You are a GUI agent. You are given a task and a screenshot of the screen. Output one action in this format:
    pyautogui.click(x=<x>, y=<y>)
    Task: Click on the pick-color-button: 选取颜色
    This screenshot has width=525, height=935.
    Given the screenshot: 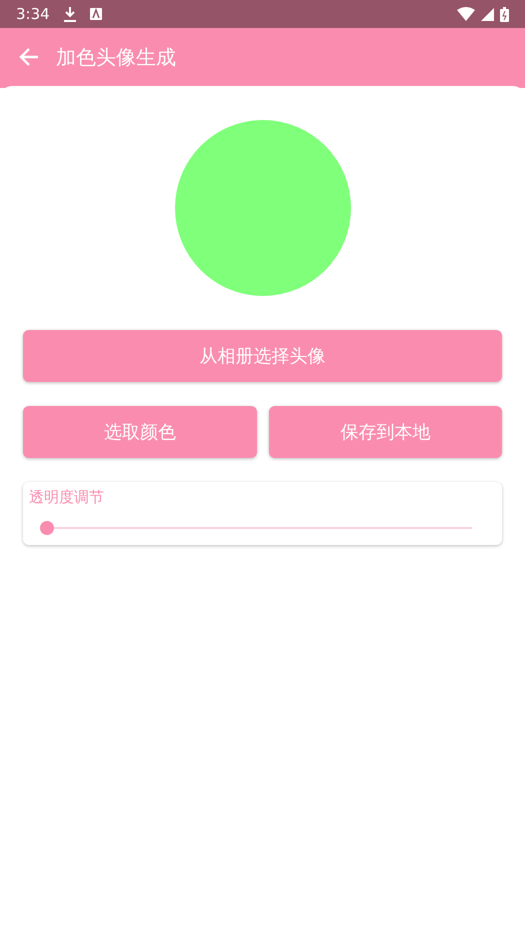 What is the action you would take?
    pyautogui.click(x=139, y=432)
    